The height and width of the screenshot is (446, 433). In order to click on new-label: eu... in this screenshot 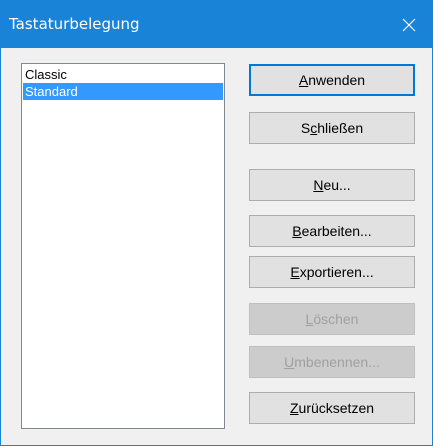, I will do `click(337, 185)`.